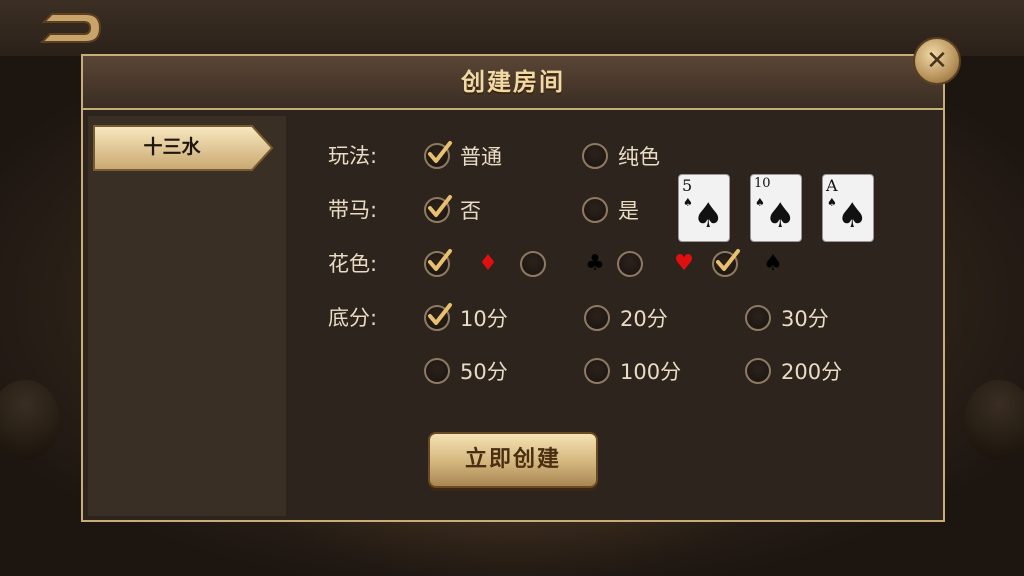 The image size is (1024, 576). I want to click on base-score-option-100: 100分, so click(632, 371).